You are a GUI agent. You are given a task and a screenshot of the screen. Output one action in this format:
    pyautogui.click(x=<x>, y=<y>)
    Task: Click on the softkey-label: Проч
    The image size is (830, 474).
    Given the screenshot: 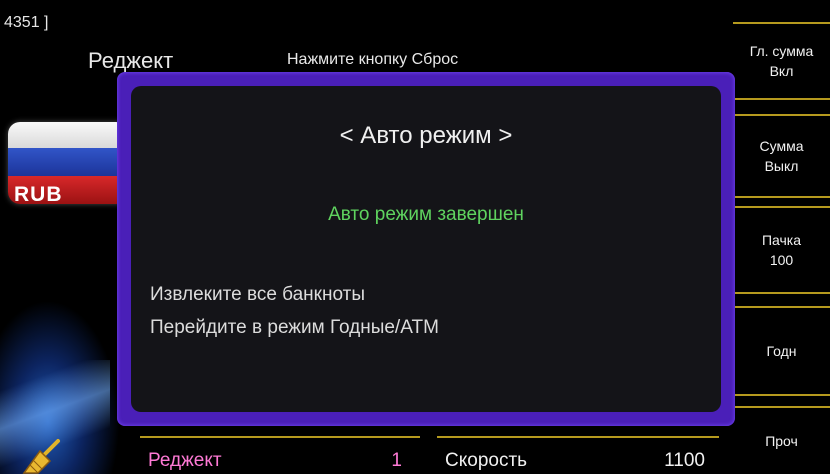 What is the action you would take?
    pyautogui.click(x=781, y=441)
    